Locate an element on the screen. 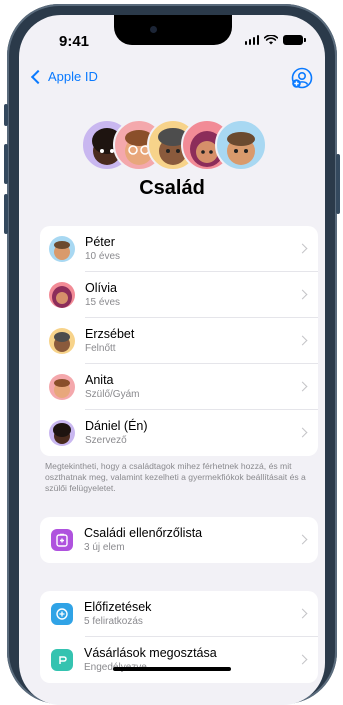 The image size is (343, 705). member-row-erzsebet: Erzsébet Felnőtt is located at coordinates (179, 341).